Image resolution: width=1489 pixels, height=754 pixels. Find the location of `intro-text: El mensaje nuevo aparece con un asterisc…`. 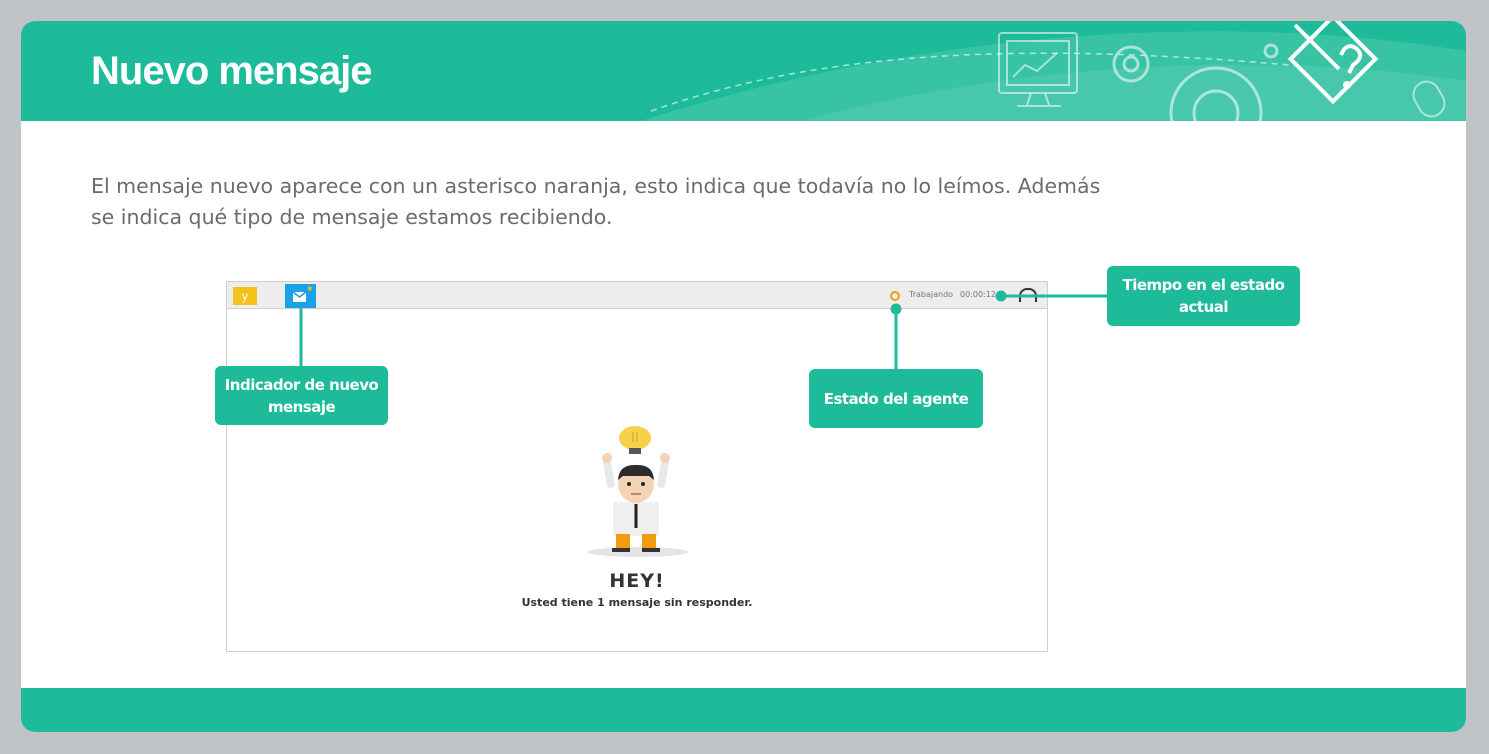

intro-text: El mensaje nuevo aparece con un asterisc… is located at coordinates (631, 202).